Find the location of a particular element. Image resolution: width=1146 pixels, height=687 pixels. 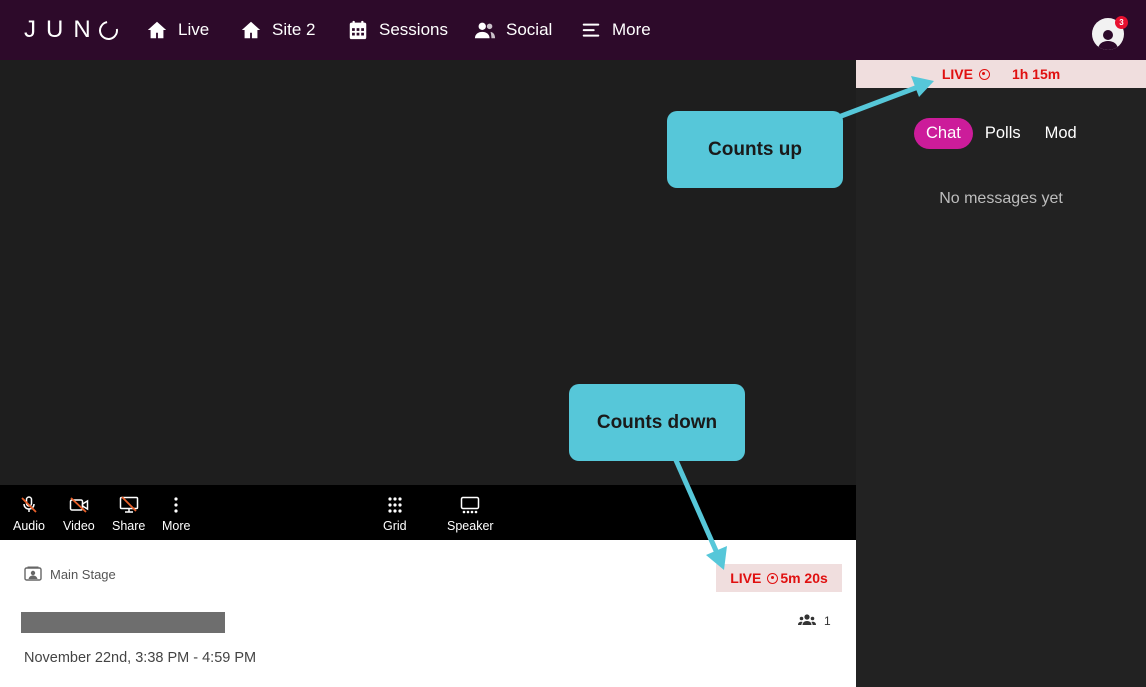

nav-item-label: Live is located at coordinates (194, 29).